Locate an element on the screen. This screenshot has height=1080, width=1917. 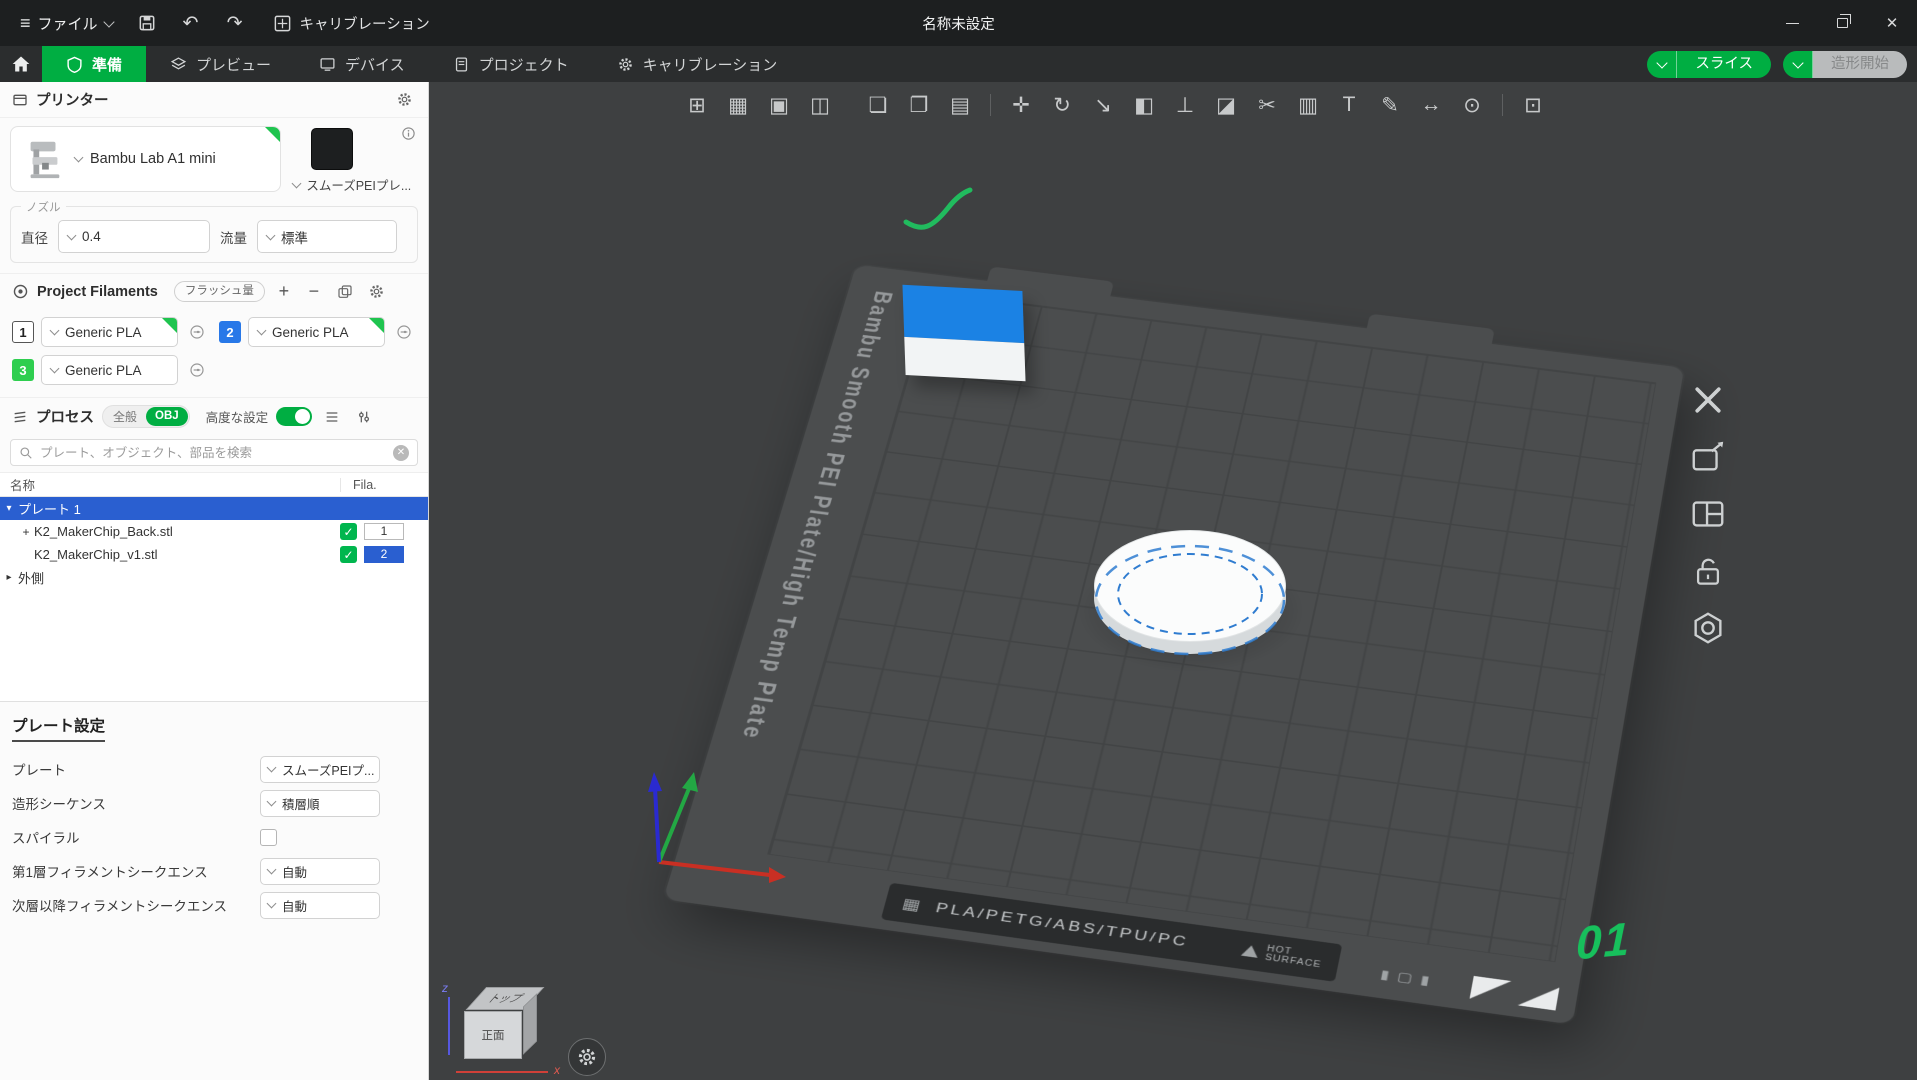
restore-button is located at coordinates (1842, 23).